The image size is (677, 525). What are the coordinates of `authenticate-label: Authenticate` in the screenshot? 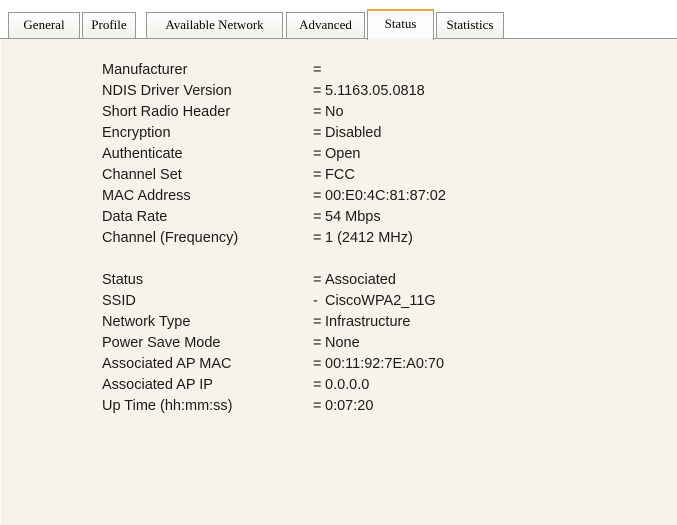 It's located at (142, 154).